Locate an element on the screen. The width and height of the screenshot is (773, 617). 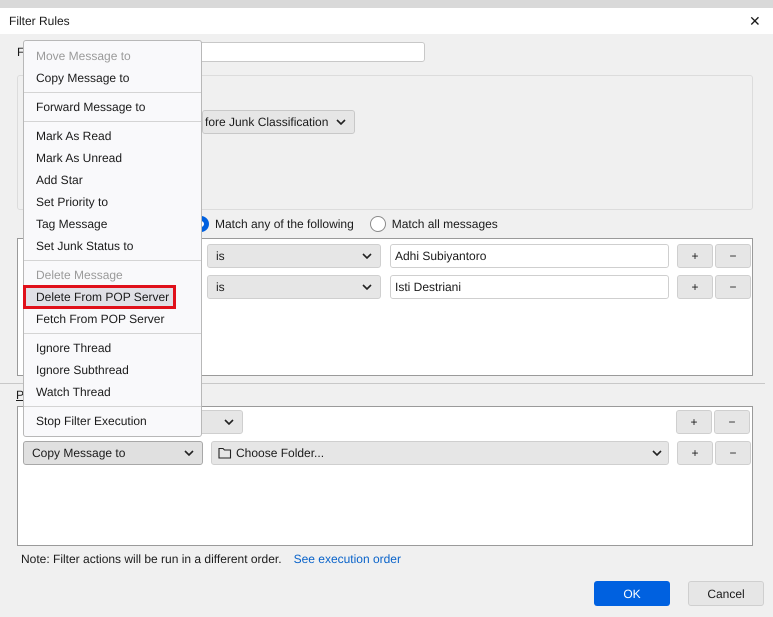
menu-item: Mark As Read is located at coordinates (112, 136).